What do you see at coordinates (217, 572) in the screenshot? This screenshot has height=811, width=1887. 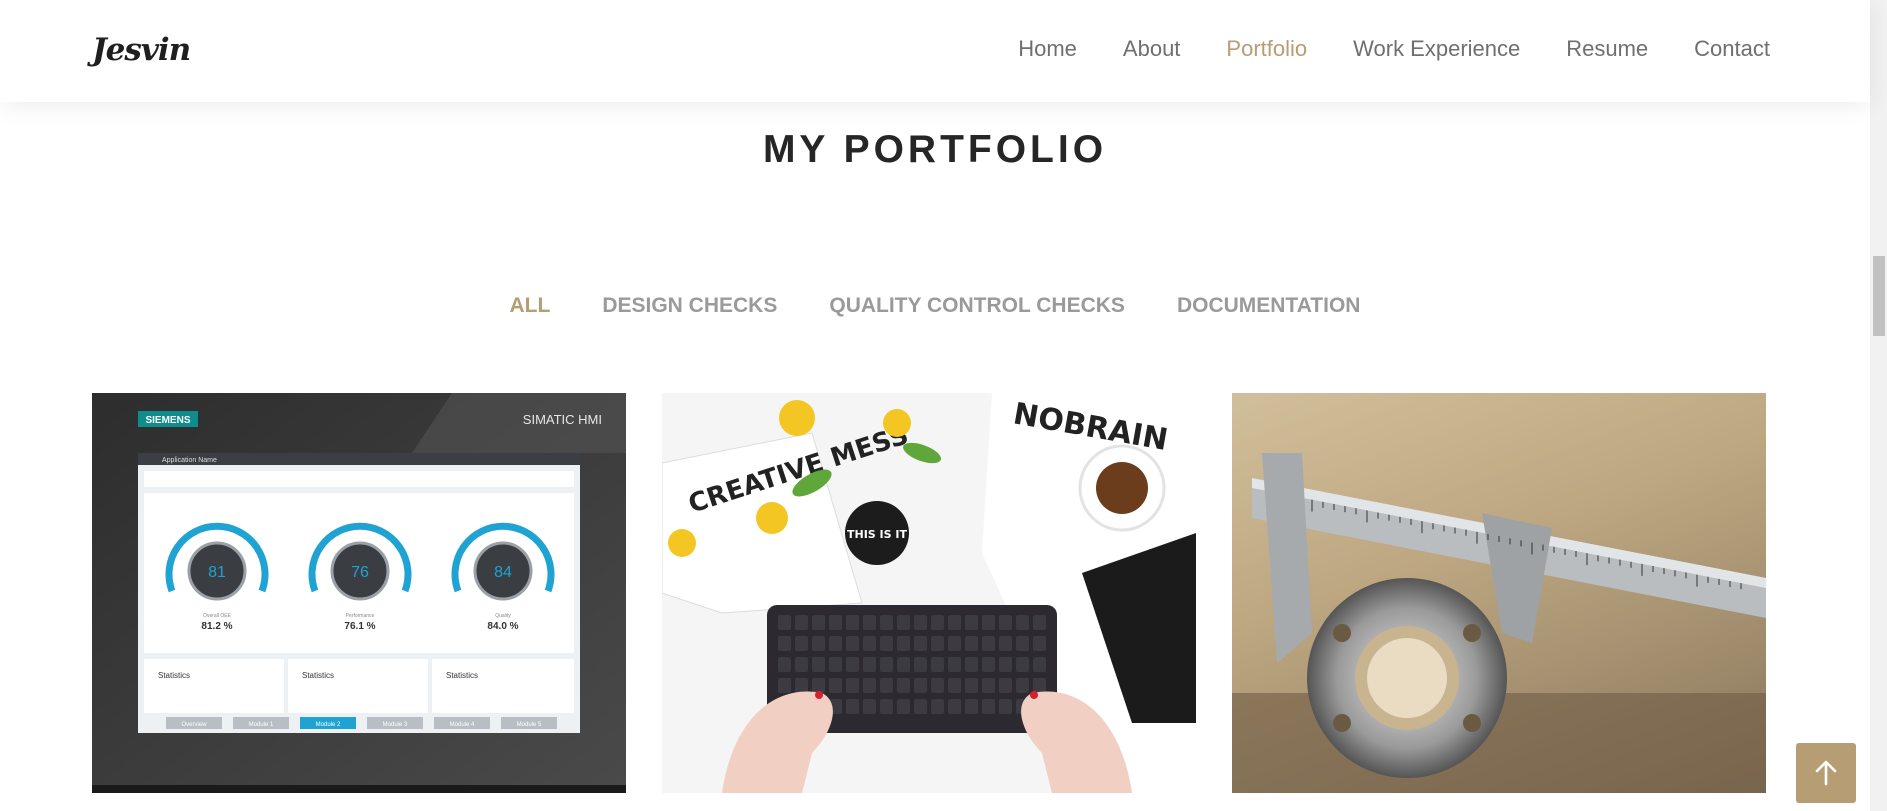 I see `hmi-gauge-value: 81` at bounding box center [217, 572].